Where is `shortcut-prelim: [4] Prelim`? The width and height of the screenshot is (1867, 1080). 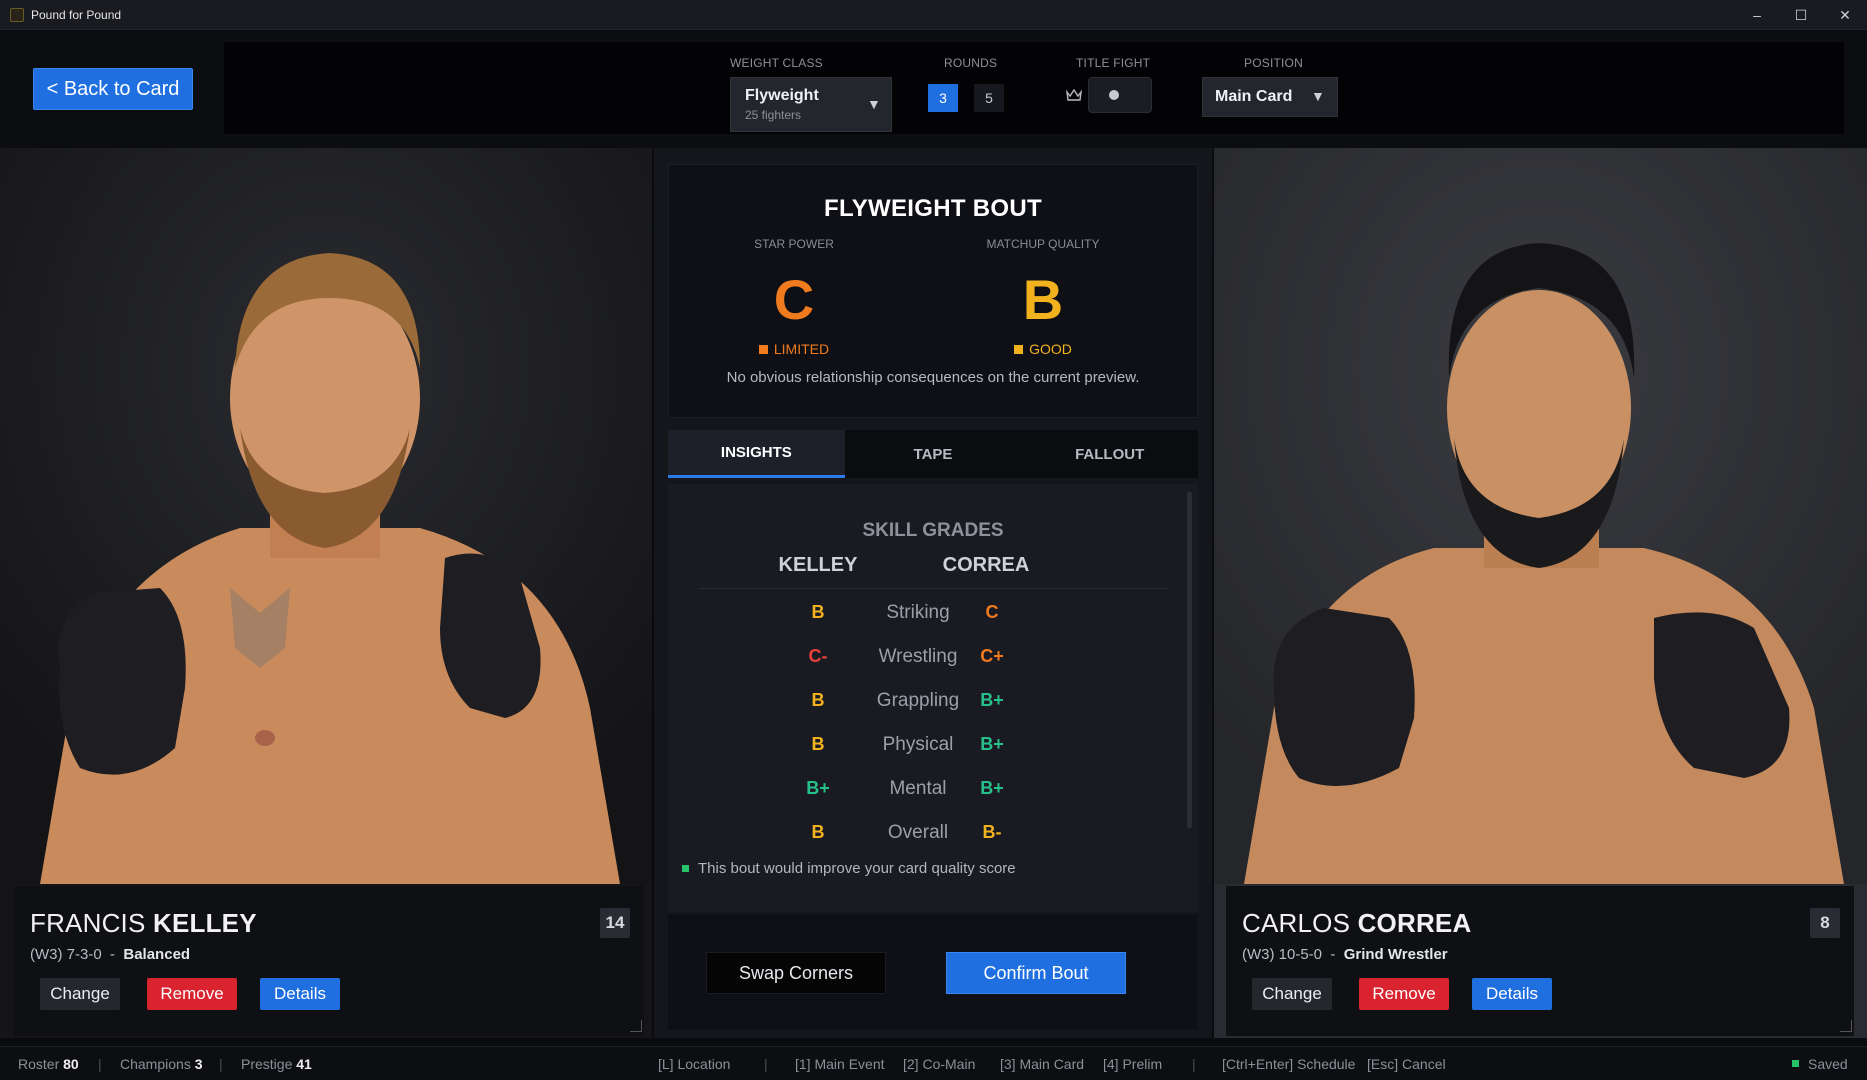 shortcut-prelim: [4] Prelim is located at coordinates (1133, 1064).